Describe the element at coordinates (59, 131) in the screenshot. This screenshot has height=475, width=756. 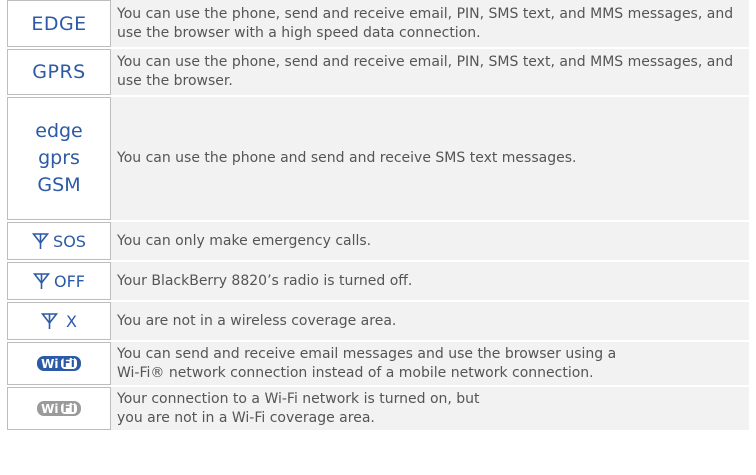
I see `edge-lowercase-label: edge` at that location.